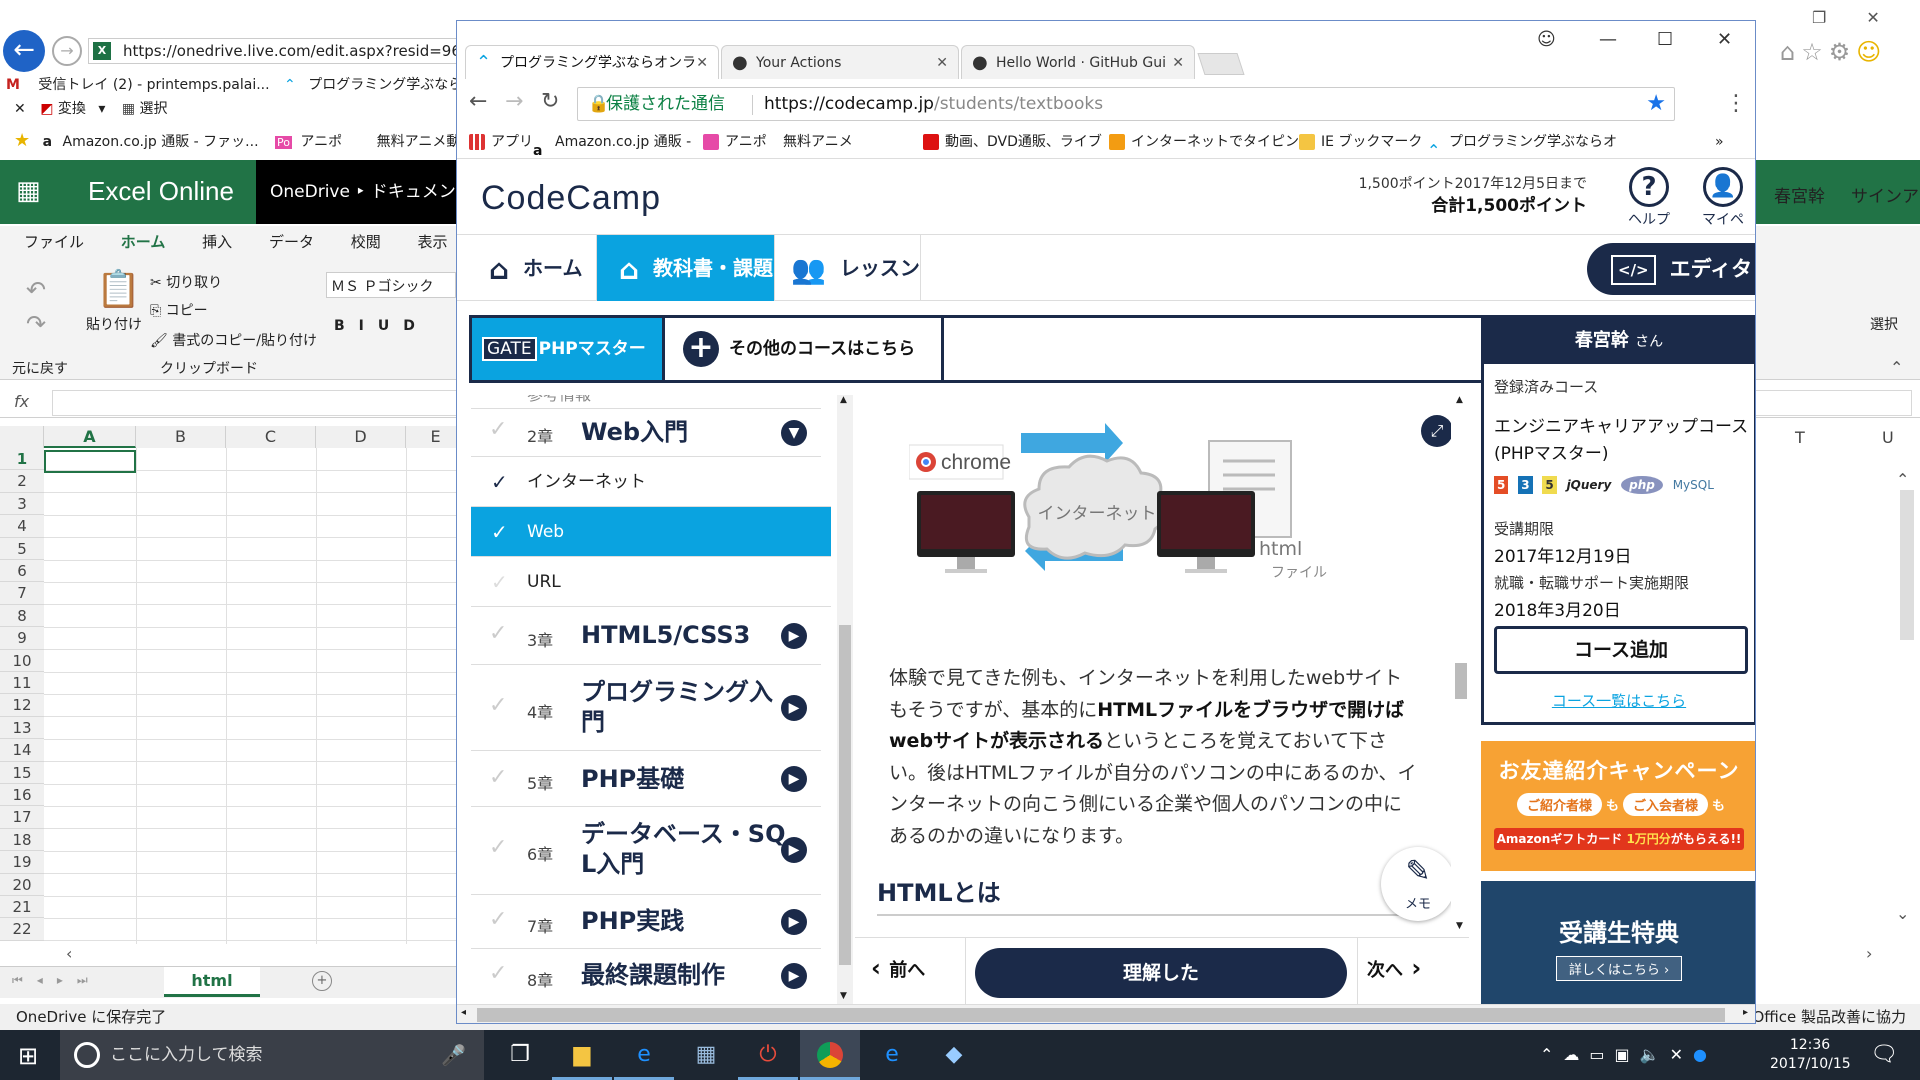 Image resolution: width=1920 pixels, height=1080 pixels. Describe the element at coordinates (1655, 1054) in the screenshot. I see `volume-icon: 🔈` at that location.